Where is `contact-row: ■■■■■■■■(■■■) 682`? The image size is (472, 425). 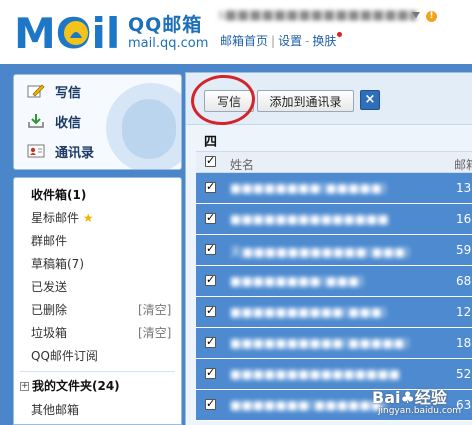
contact-row: ■■■■■■■■(■■■) 682 is located at coordinates (334, 281).